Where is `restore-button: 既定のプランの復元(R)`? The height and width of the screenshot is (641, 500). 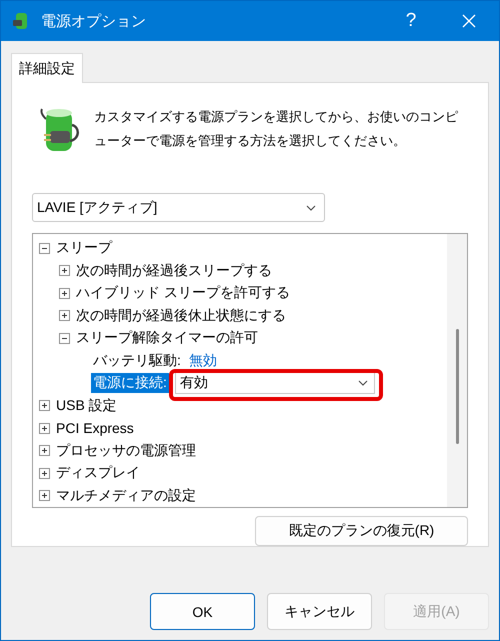 restore-button: 既定のプランの復元(R) is located at coordinates (361, 531).